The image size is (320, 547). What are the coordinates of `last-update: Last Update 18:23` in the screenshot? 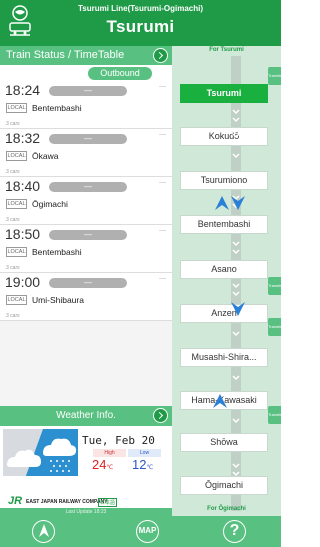 It's located at (86, 512).